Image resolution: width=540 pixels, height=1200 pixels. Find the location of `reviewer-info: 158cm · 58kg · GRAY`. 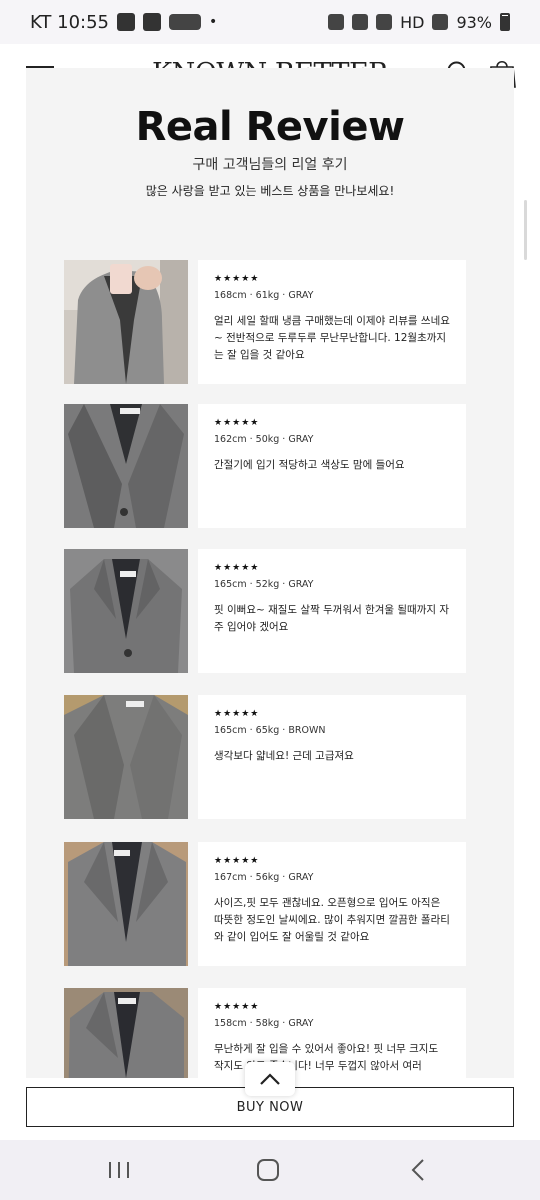

reviewer-info: 158cm · 58kg · GRAY is located at coordinates (264, 1023).